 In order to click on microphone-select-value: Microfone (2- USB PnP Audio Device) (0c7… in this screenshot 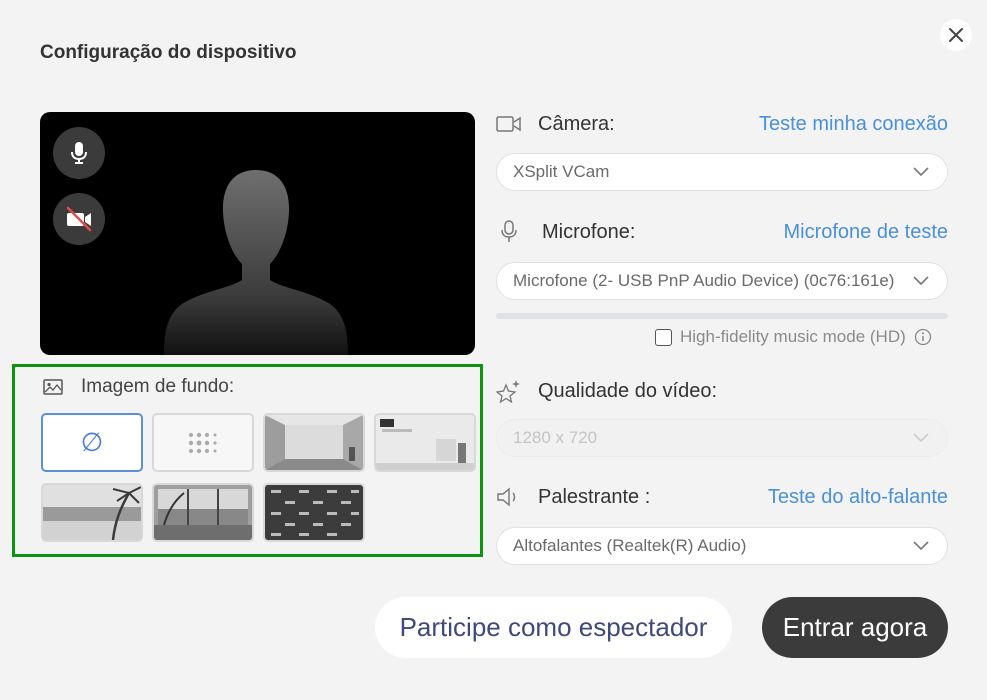, I will do `click(704, 280)`.